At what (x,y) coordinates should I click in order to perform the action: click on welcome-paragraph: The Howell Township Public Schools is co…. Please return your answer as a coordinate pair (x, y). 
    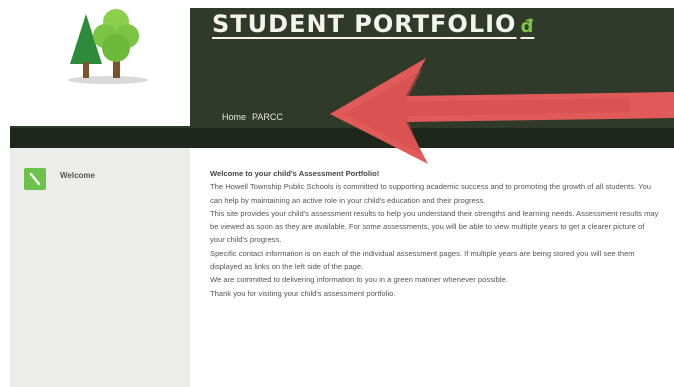
    Looking at the image, I should click on (430, 193).